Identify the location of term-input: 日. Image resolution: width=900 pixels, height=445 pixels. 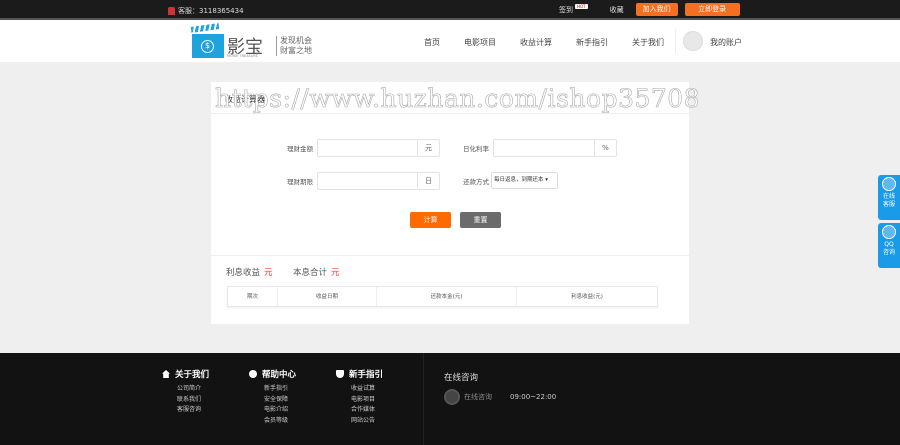
(378, 181).